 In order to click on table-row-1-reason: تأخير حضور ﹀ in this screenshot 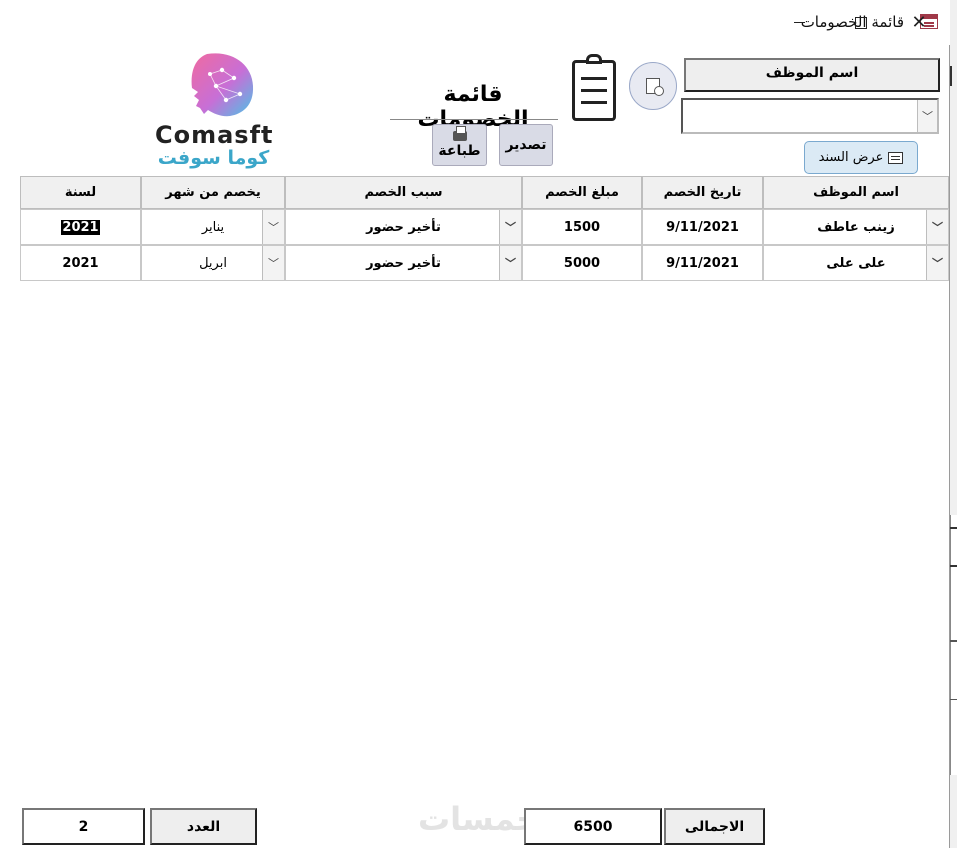, I will do `click(403, 227)`.